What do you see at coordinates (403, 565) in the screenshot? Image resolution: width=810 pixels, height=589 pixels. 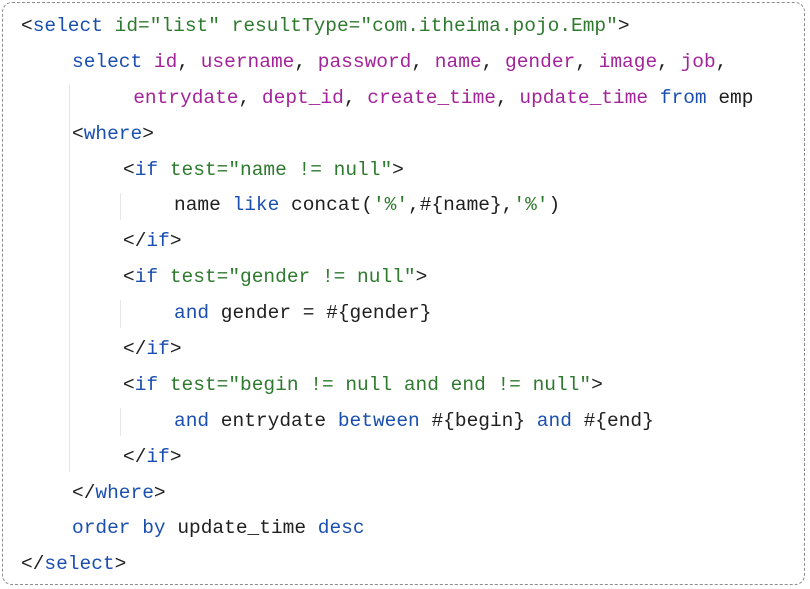 I see `code-line: </select>` at bounding box center [403, 565].